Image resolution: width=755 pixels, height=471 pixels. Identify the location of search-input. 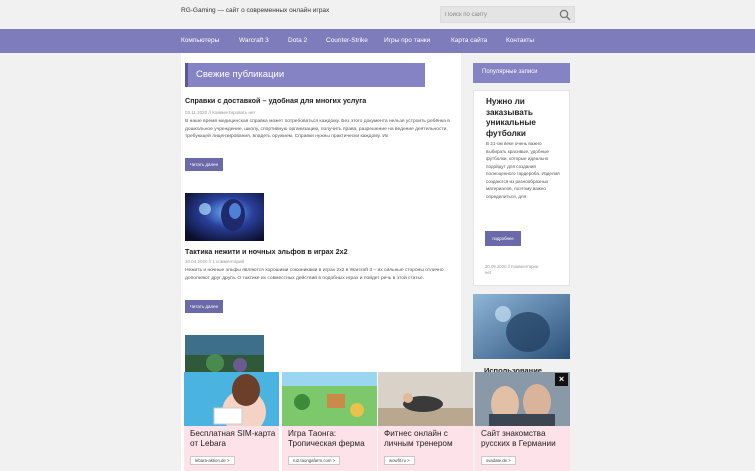
(500, 14).